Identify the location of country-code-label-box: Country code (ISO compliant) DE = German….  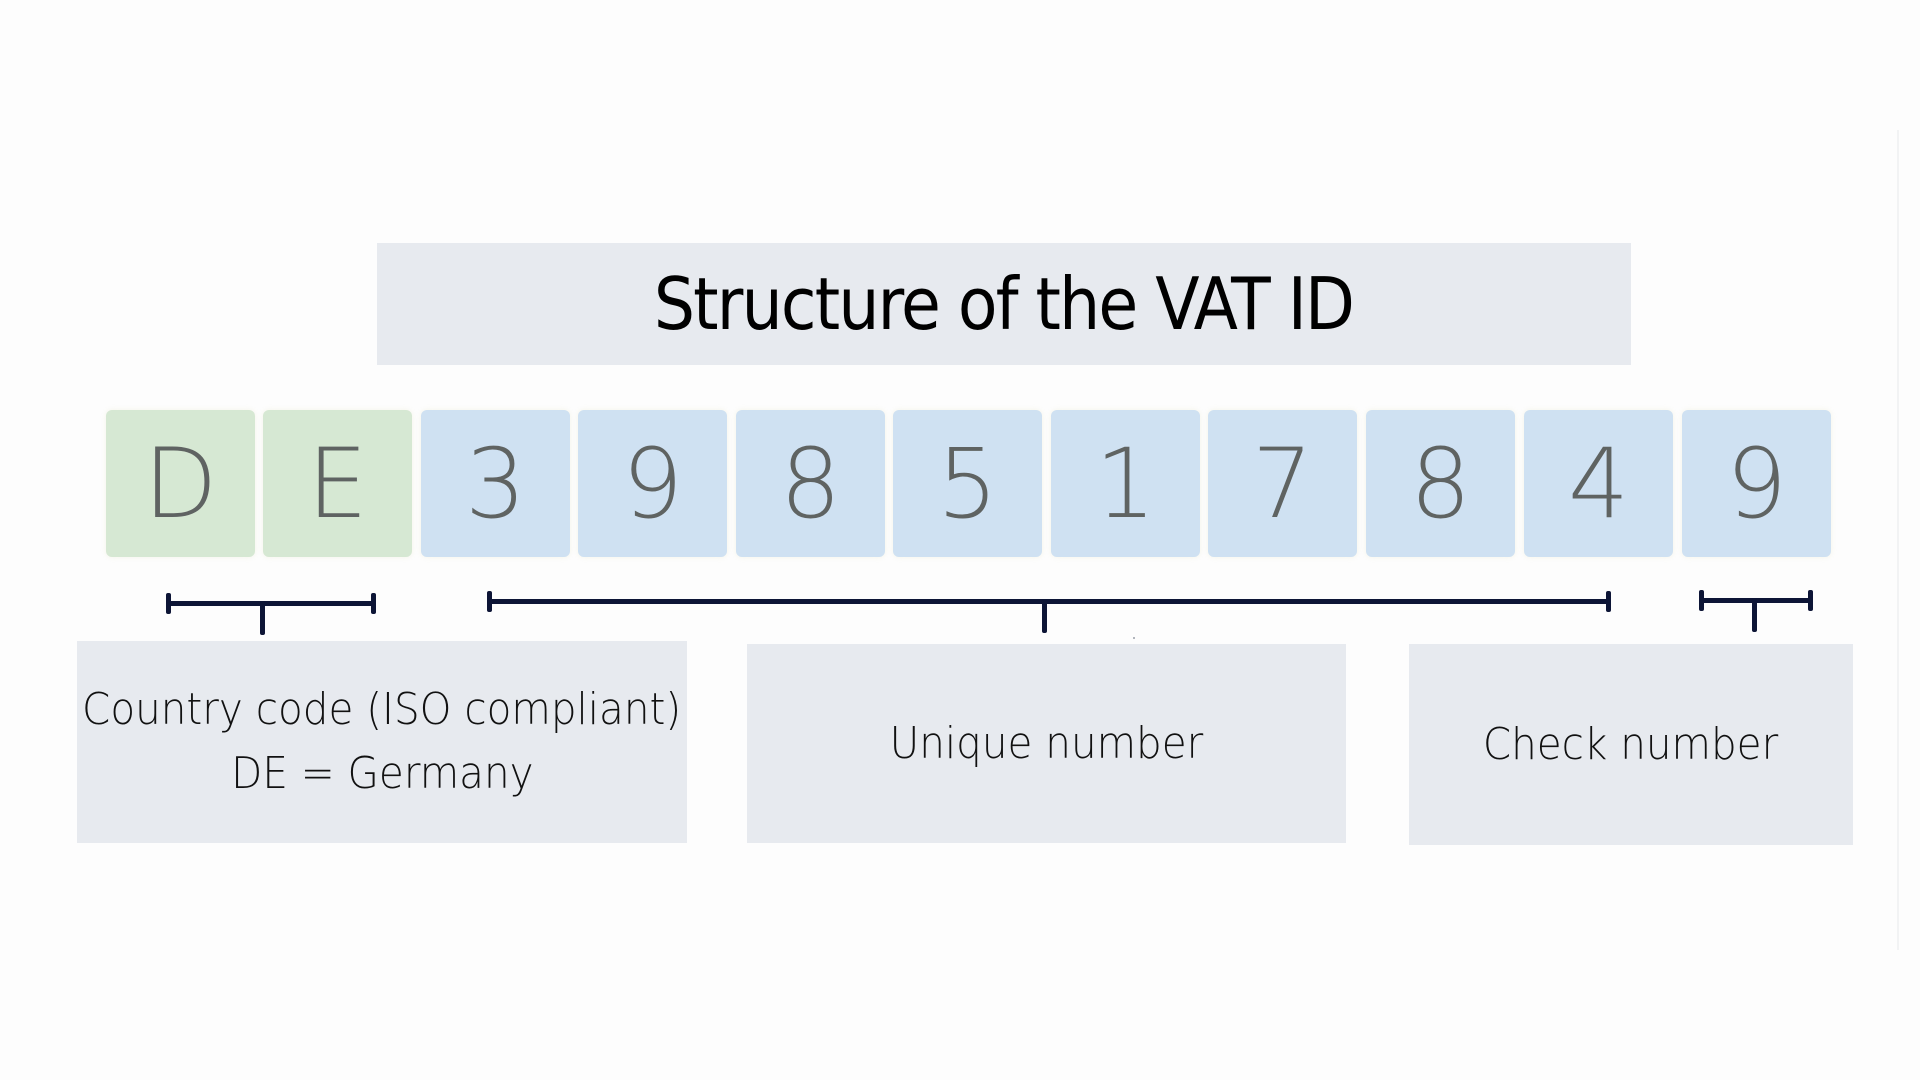
(382, 742).